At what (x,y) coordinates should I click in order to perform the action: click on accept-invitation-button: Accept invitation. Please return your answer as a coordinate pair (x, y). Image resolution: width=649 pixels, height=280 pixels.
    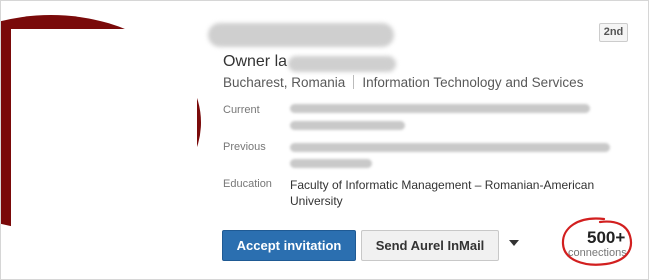
    Looking at the image, I should click on (289, 245).